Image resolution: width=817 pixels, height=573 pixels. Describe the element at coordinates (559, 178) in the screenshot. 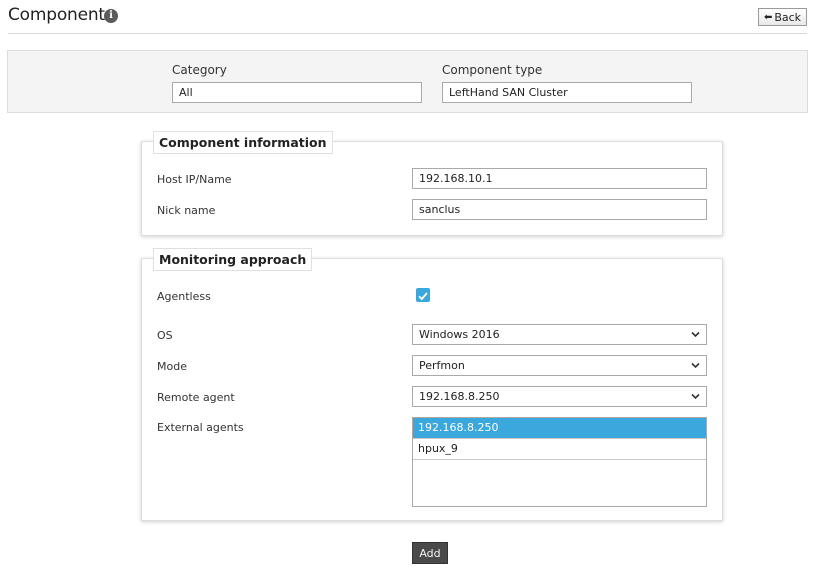

I see `host-ip-input: 192.168.10.1` at that location.